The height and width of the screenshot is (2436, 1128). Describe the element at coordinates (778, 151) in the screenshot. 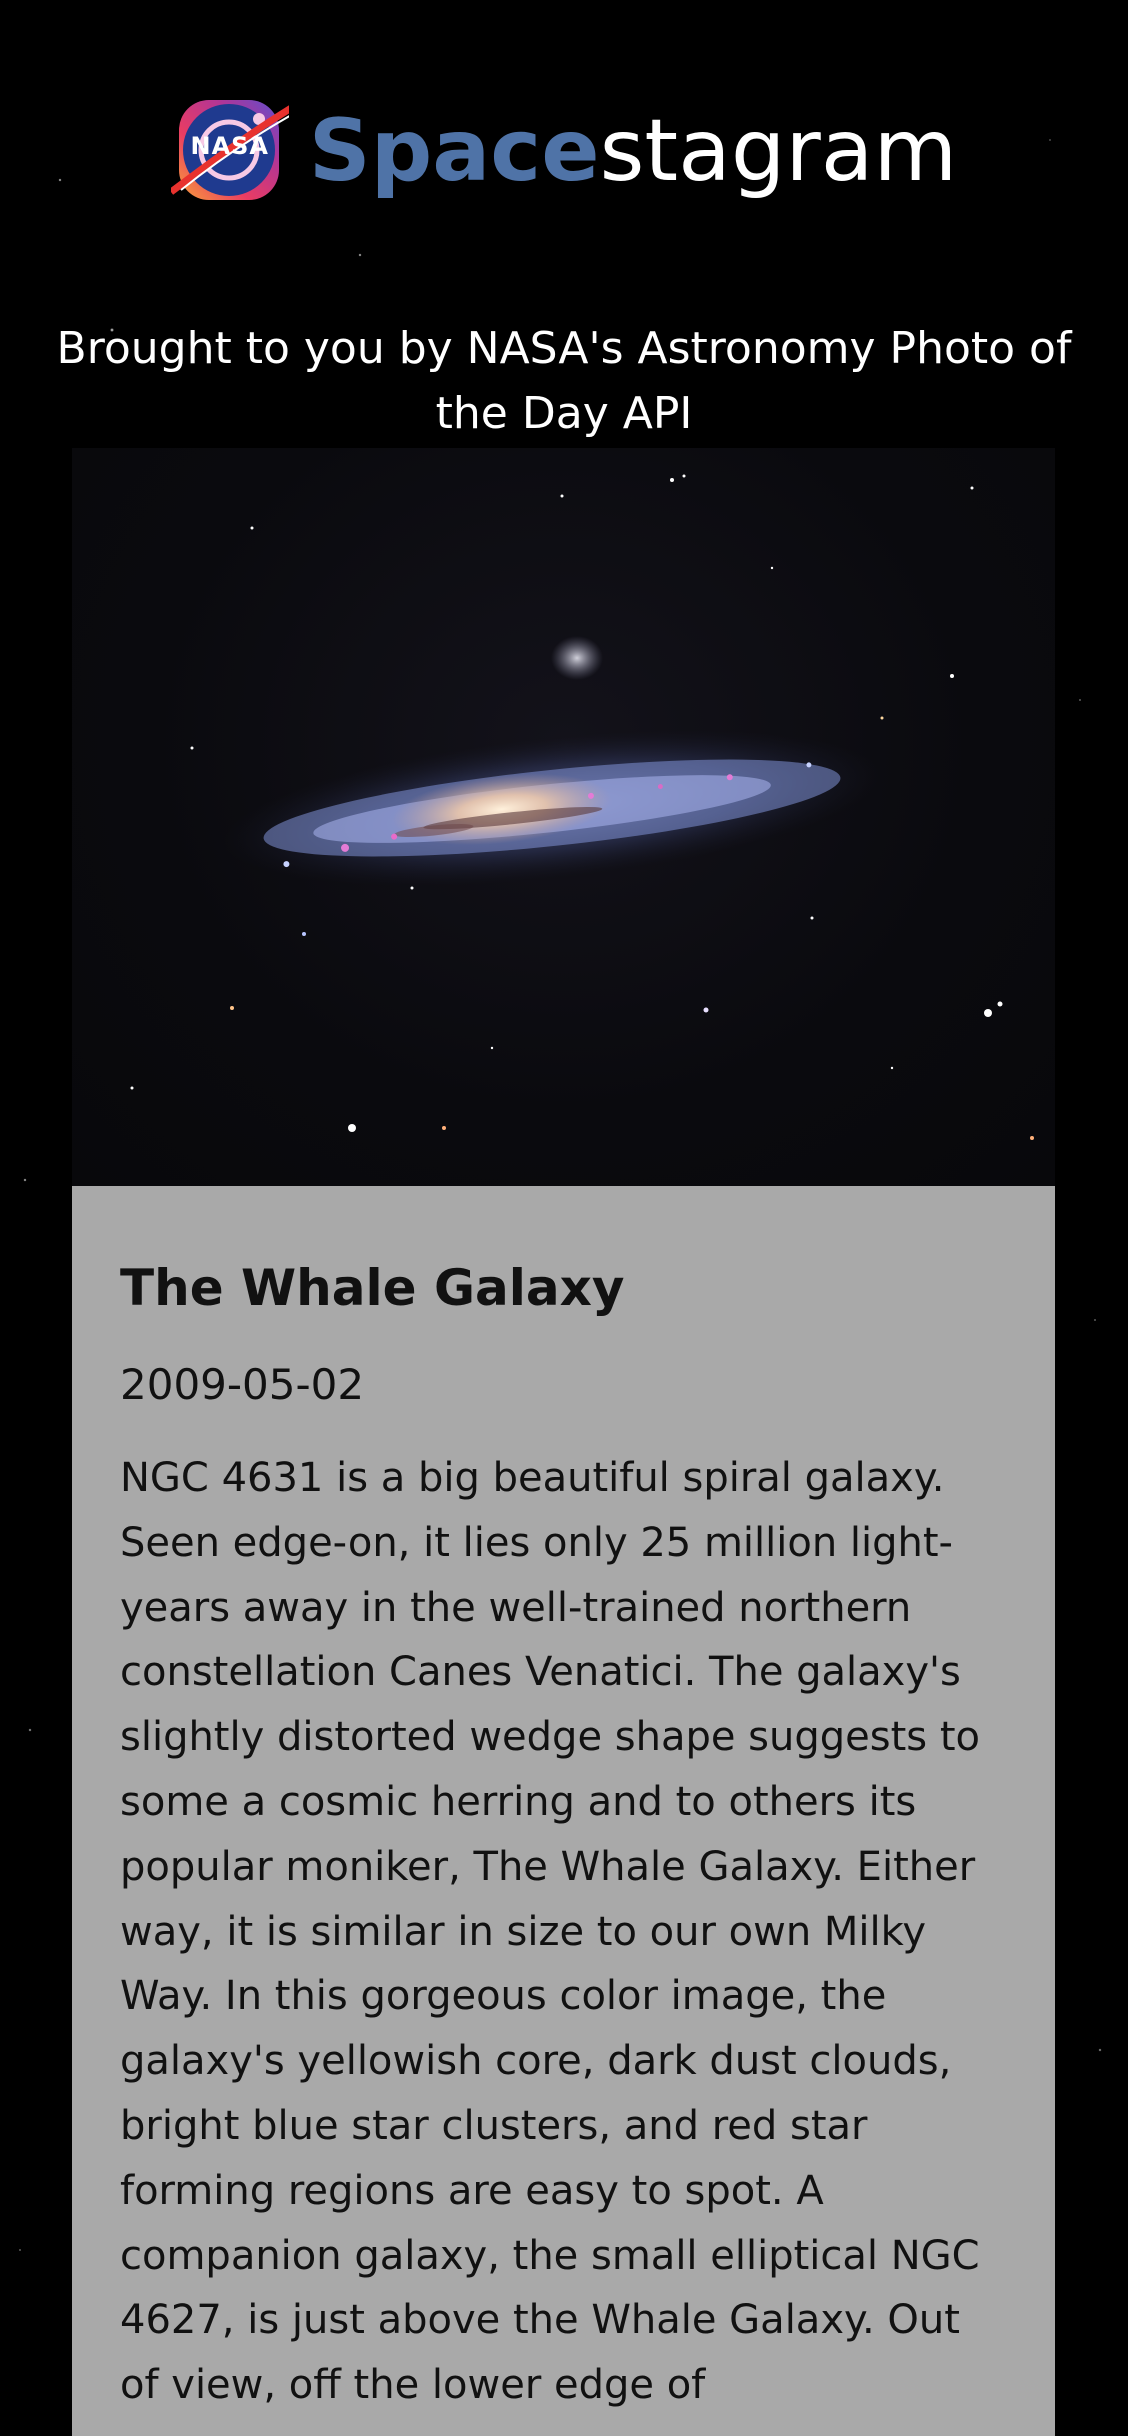

I see `app-title-stagram: stagram` at that location.